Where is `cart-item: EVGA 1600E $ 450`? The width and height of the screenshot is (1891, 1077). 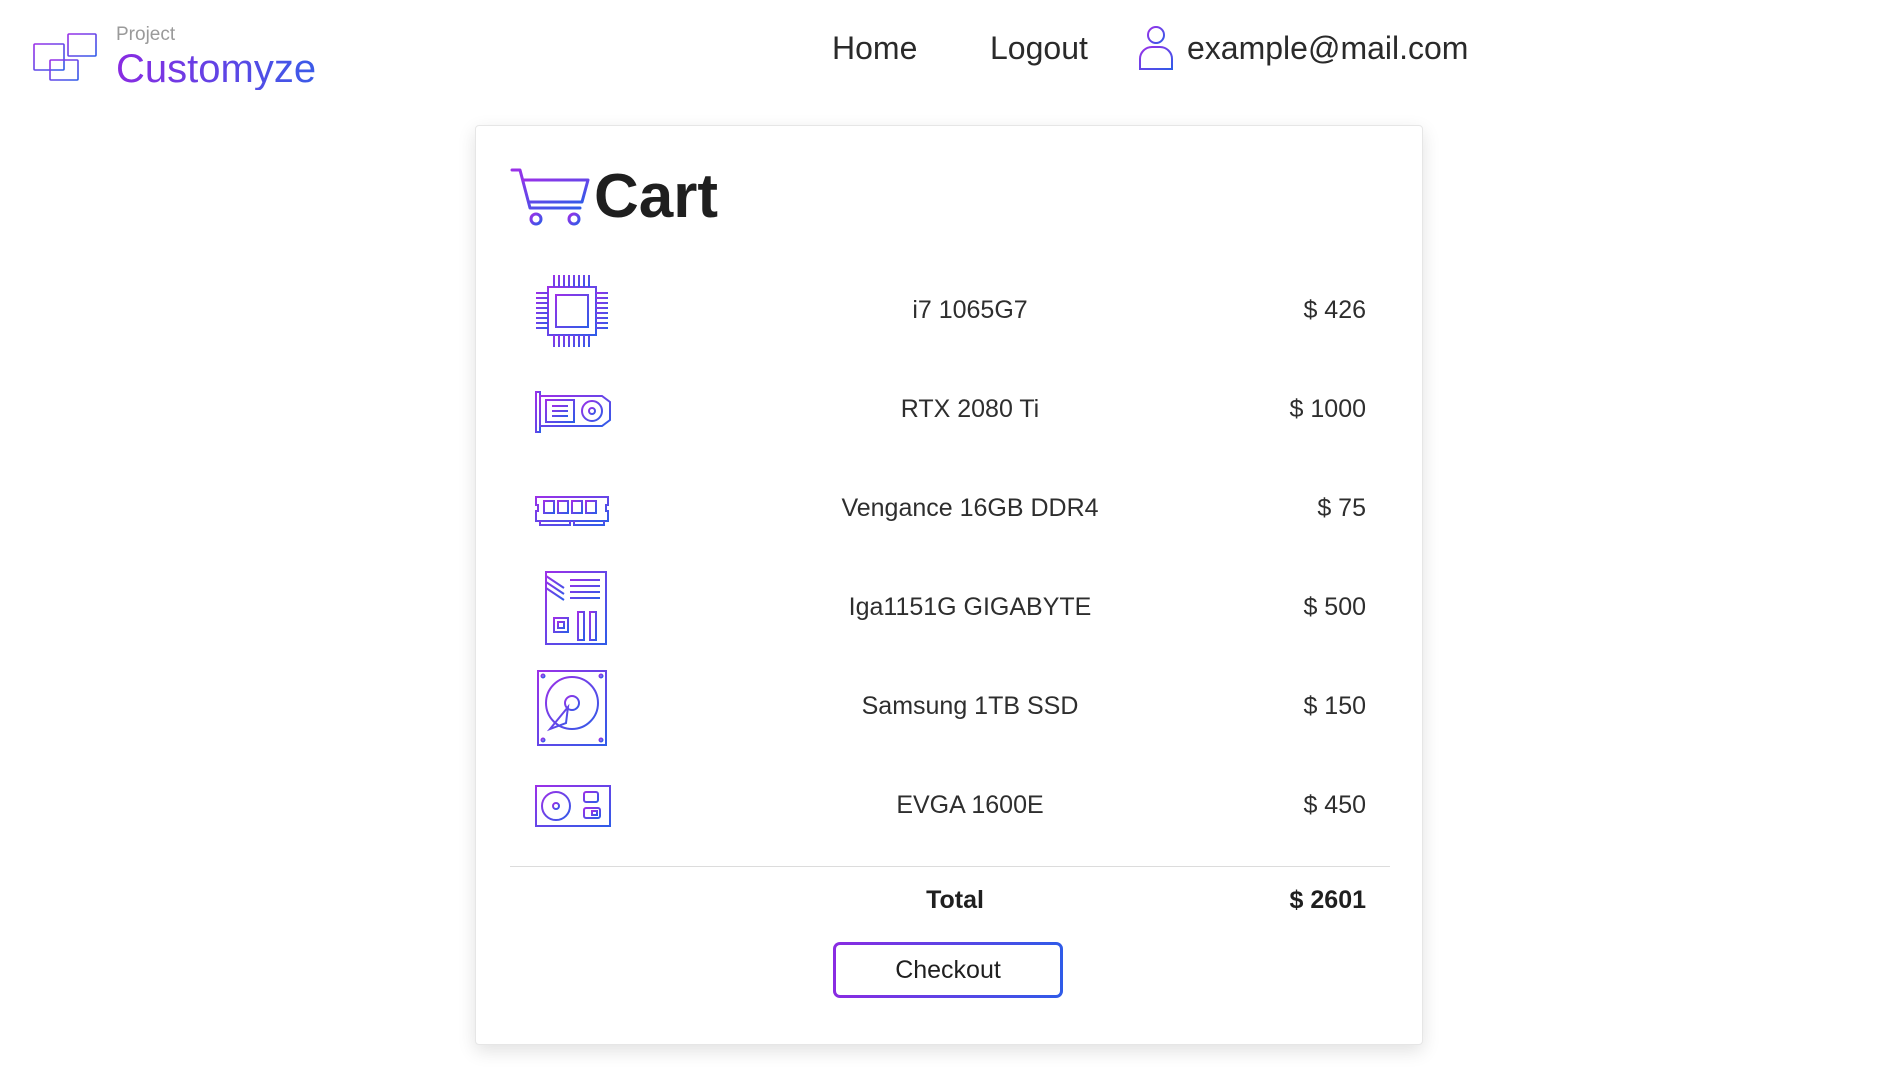
cart-item: EVGA 1600E $ 450 is located at coordinates (950, 805).